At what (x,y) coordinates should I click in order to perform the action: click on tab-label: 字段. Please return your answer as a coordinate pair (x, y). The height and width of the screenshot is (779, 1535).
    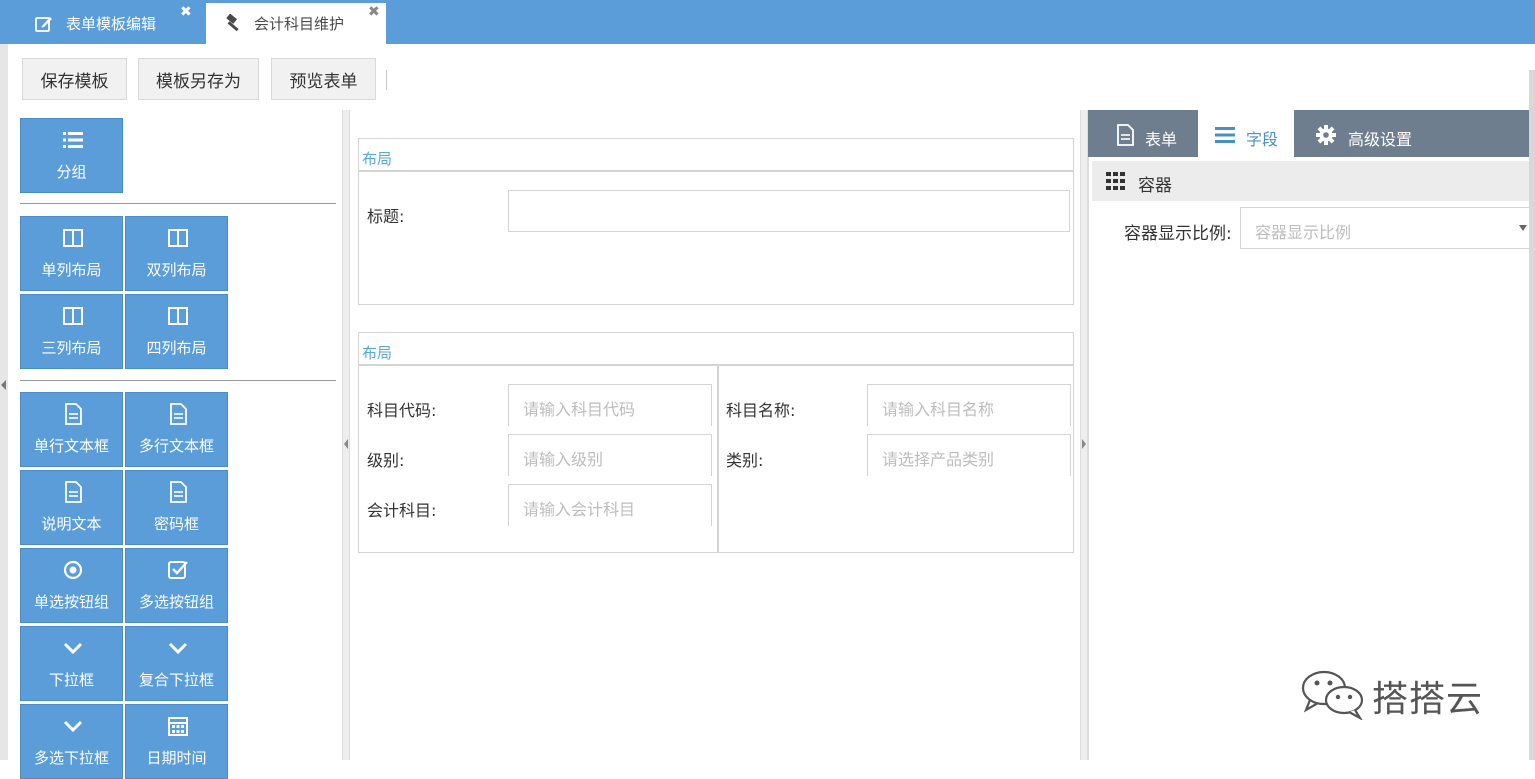
    Looking at the image, I should click on (1262, 139).